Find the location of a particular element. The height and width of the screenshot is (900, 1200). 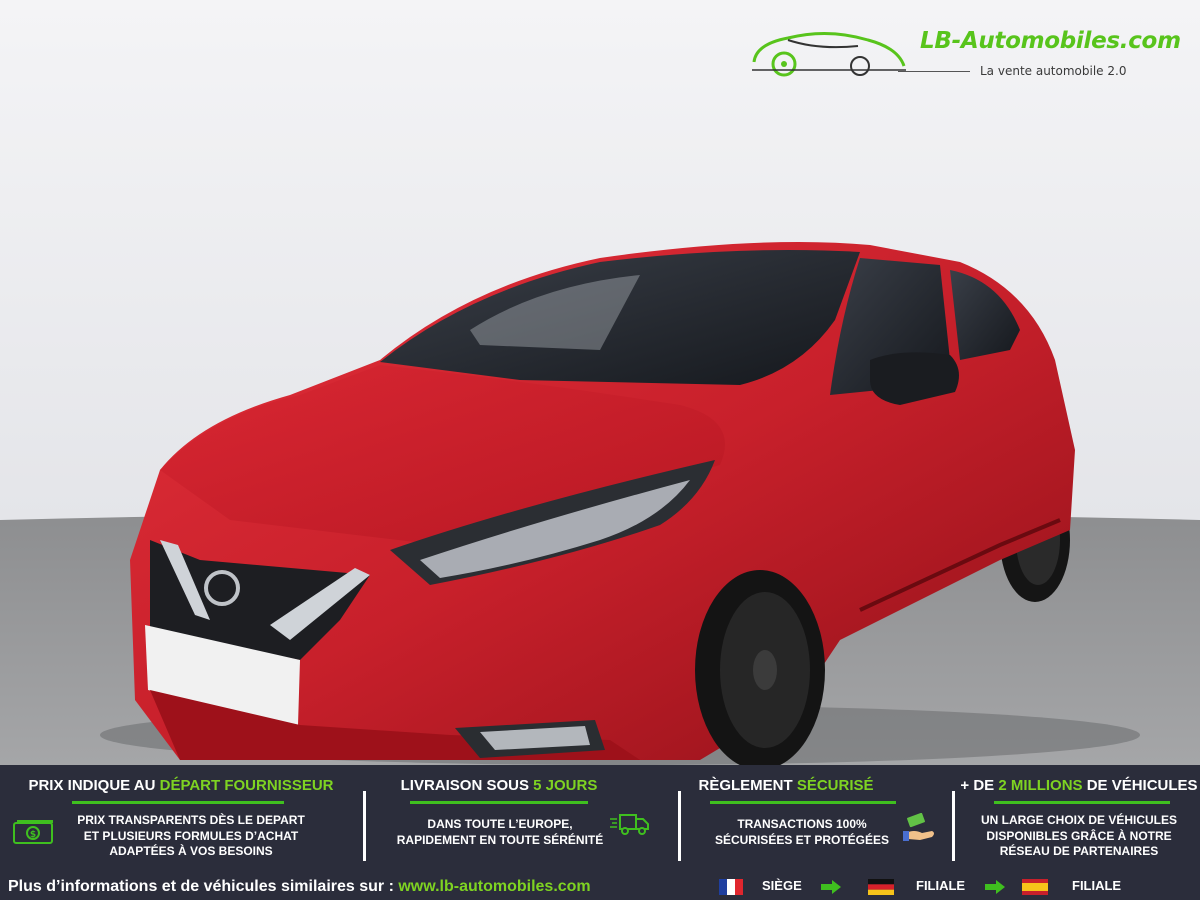

feature-delivery-rule is located at coordinates (499, 802).